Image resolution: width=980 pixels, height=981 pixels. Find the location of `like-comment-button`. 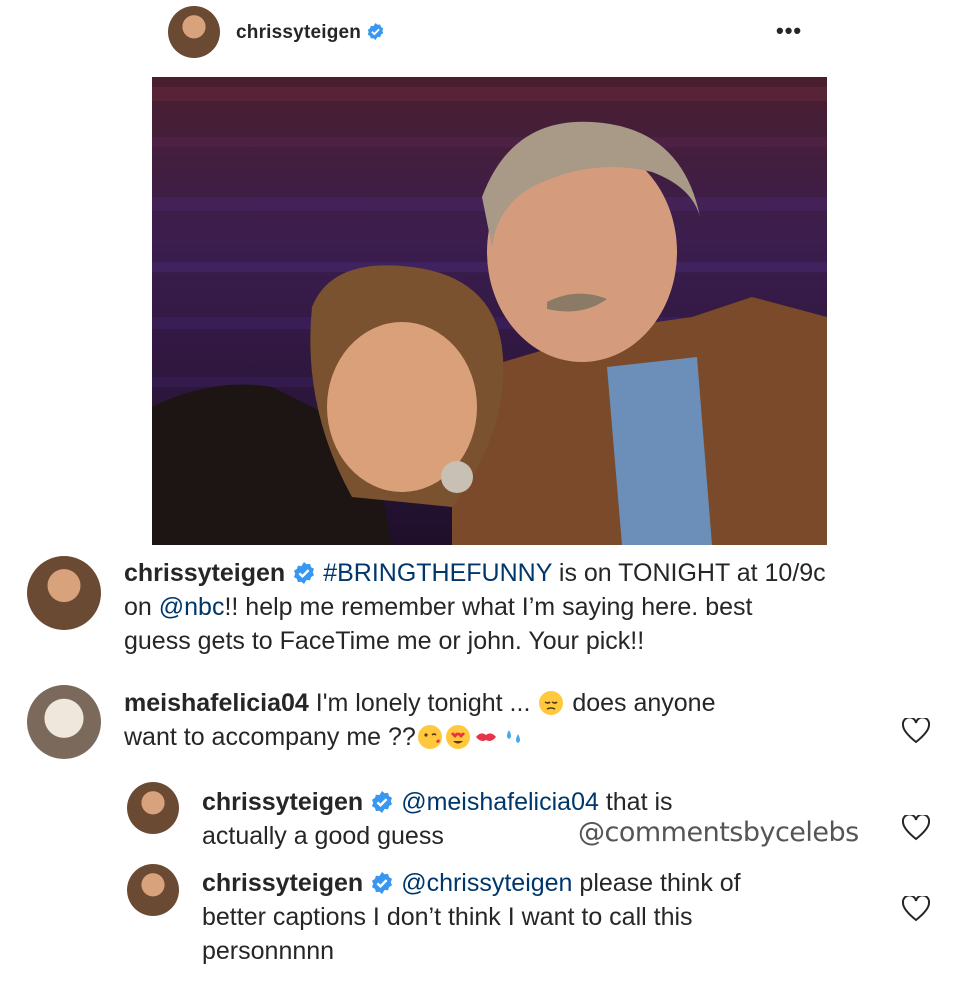

like-comment-button is located at coordinates (916, 730).